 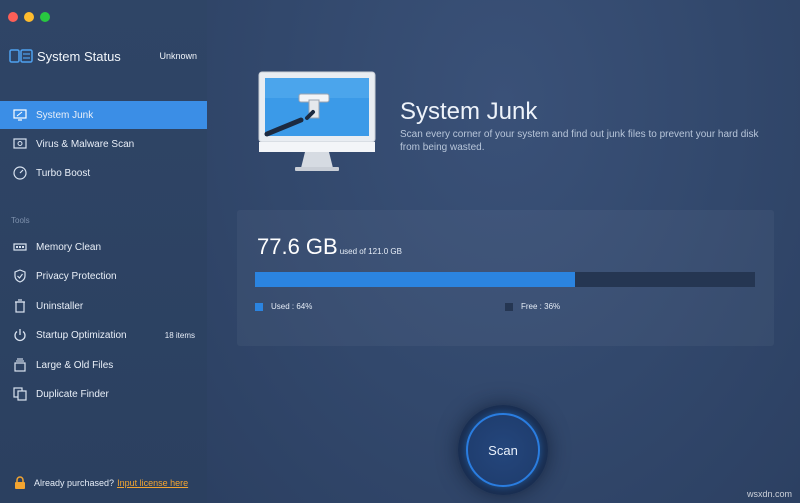 What do you see at coordinates (13, 17) in the screenshot?
I see `close-window-button` at bounding box center [13, 17].